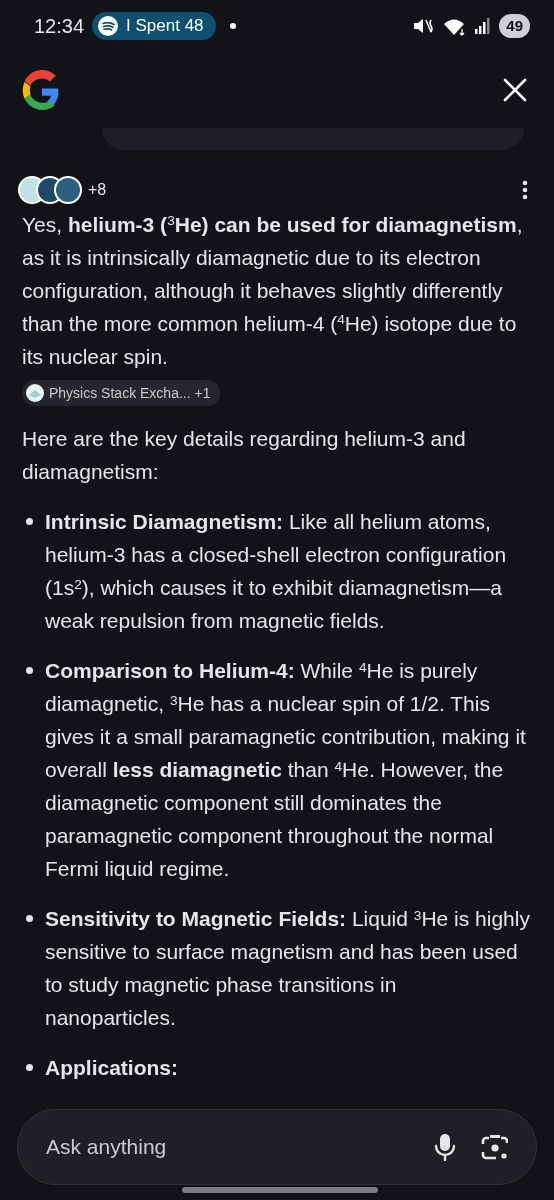 This screenshot has height=1200, width=554. What do you see at coordinates (59, 26) in the screenshot?
I see `clock-time: 12:34` at bounding box center [59, 26].